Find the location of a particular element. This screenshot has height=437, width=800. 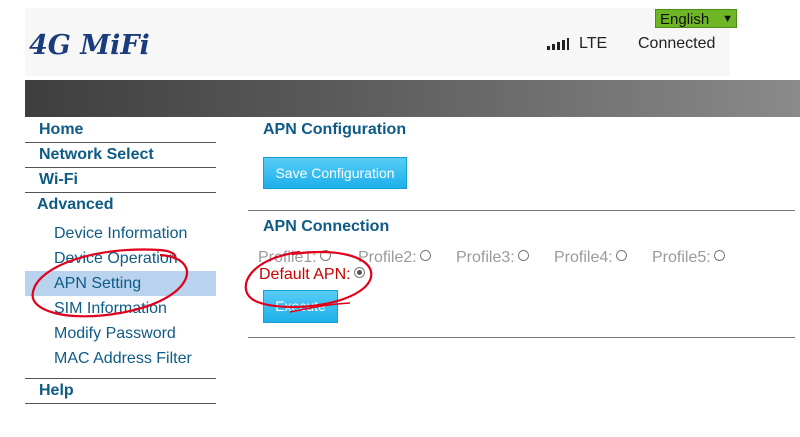

profile-option-2: Profile2: is located at coordinates (394, 258).